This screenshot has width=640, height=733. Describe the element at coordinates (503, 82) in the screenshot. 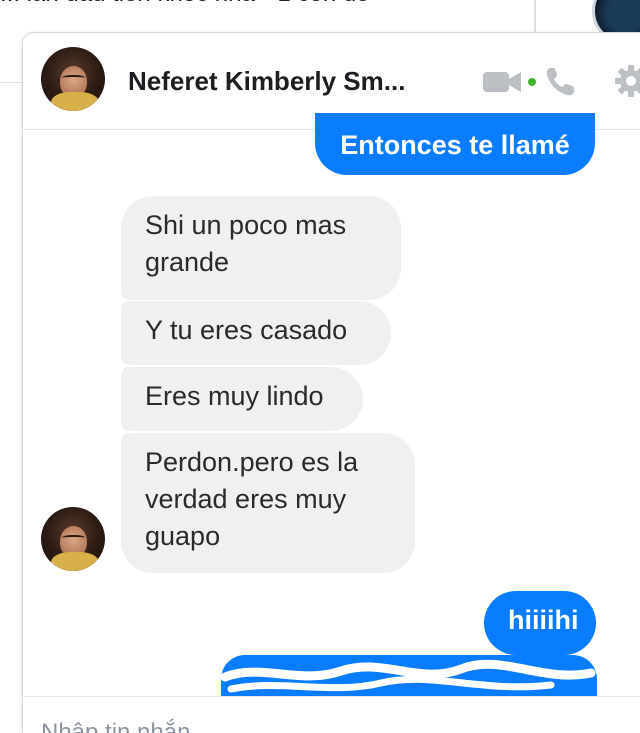

I see `video-camera-icon` at that location.